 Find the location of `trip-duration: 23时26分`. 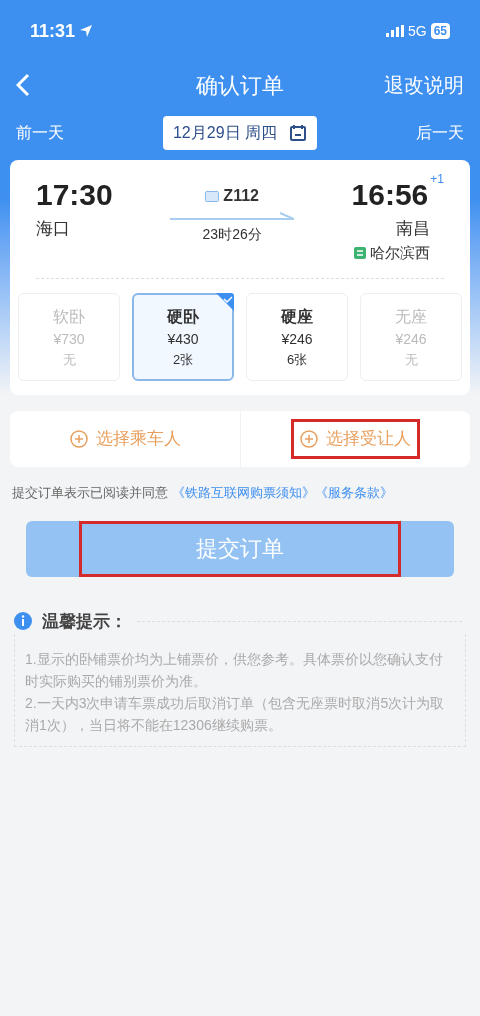

trip-duration: 23时26分 is located at coordinates (232, 234).